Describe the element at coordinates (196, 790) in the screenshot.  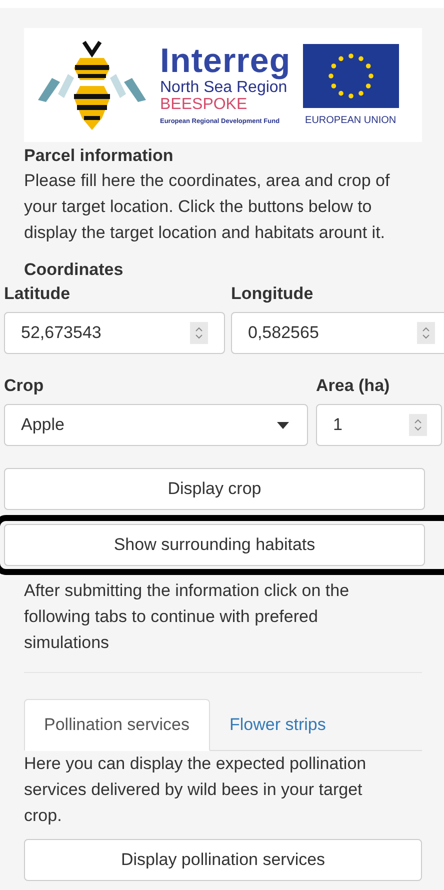
I see `description-text: Here you can display the expected pollination services delivered by wild bees in your target crop.` at that location.